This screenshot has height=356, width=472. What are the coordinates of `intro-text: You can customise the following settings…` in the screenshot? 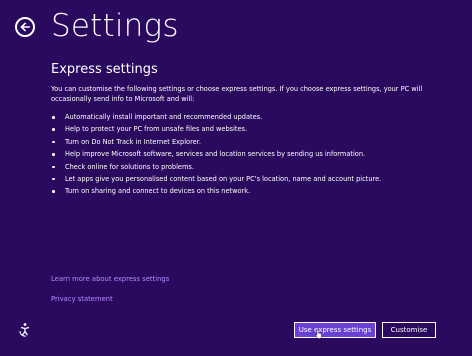 It's located at (237, 94).